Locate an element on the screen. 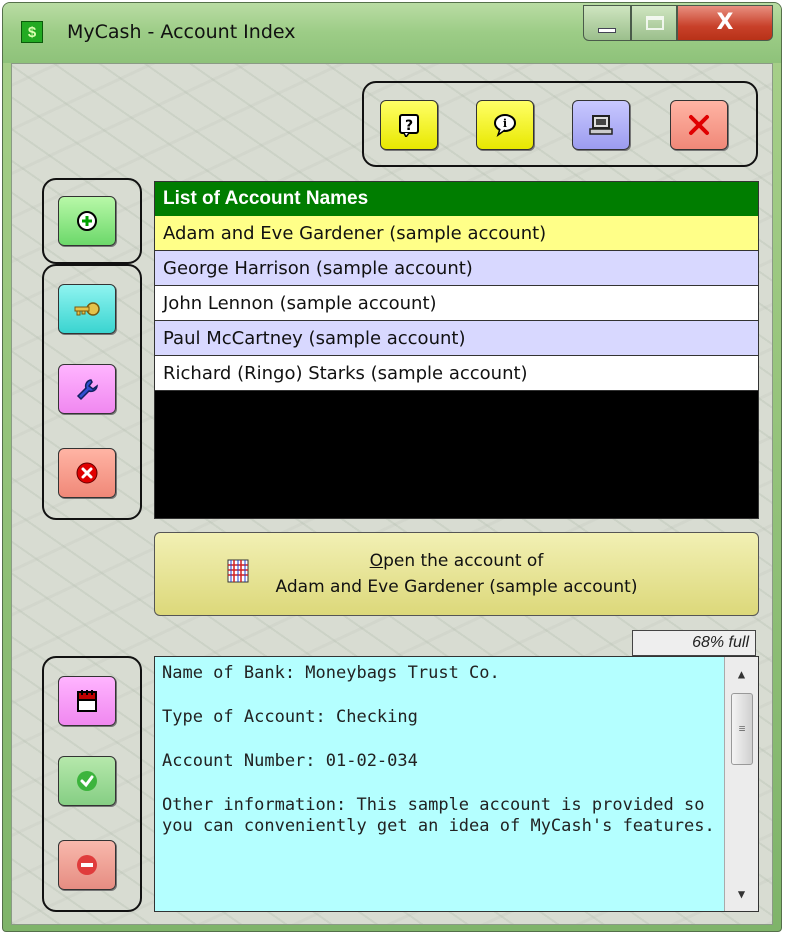  account-actions-group is located at coordinates (92, 392).